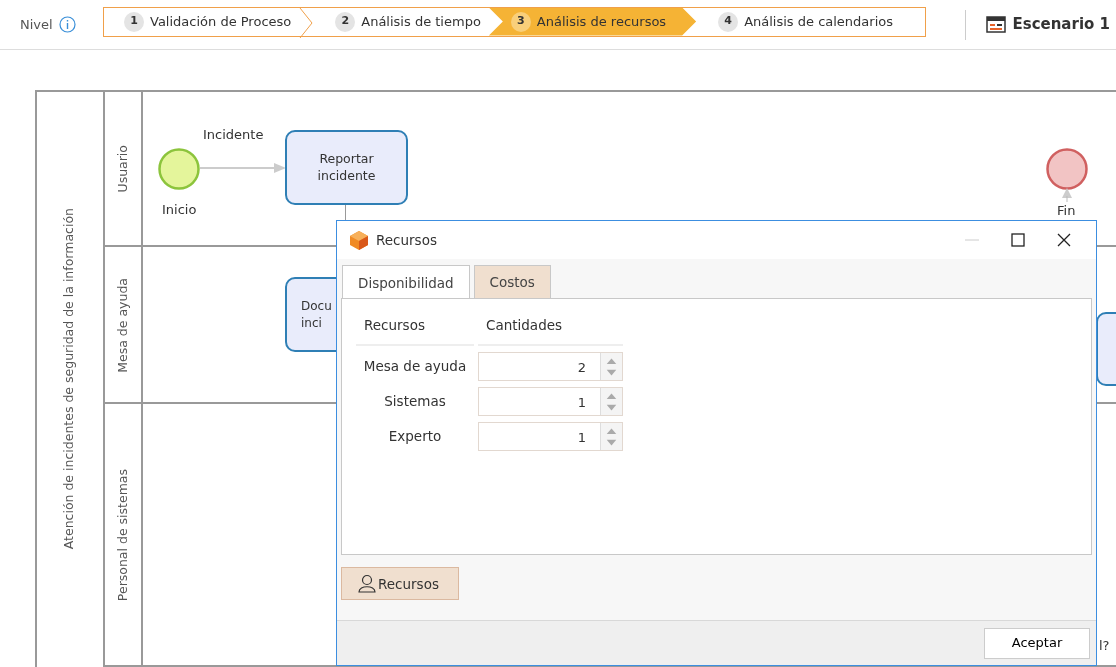  I want to click on lane-label: Mesa de ayuda, so click(122, 325).